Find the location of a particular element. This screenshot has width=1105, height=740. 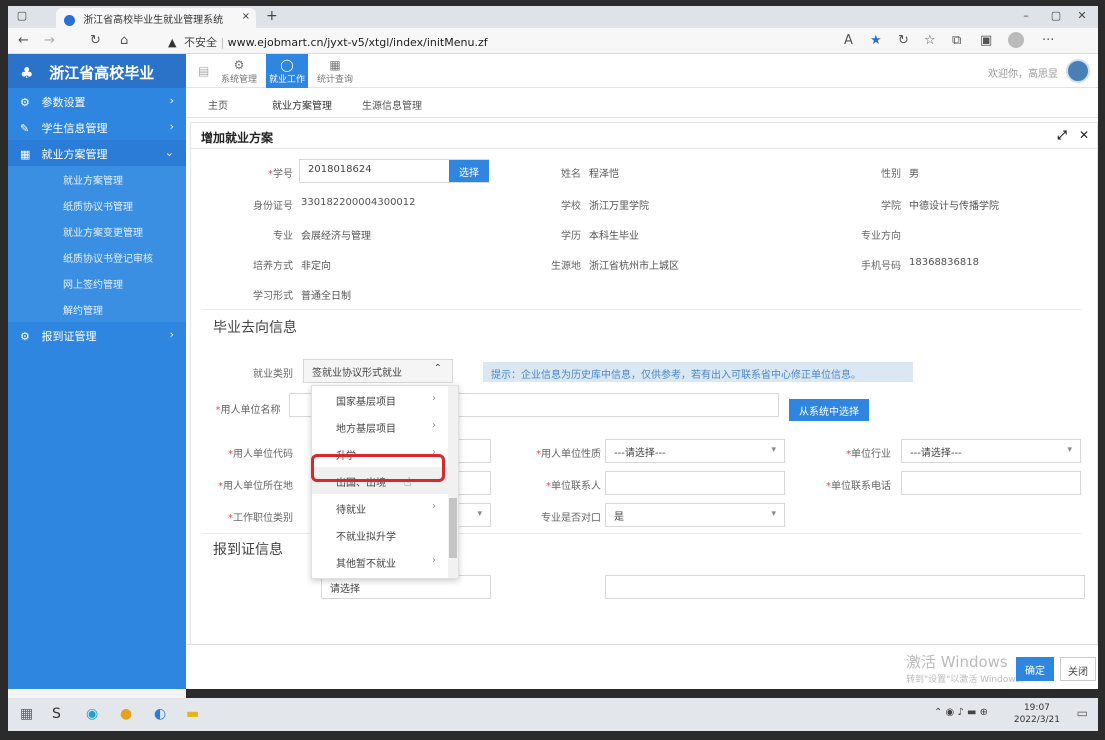

emp-type-select: 签就业协议形式就业 ⌃ is located at coordinates (378, 371).